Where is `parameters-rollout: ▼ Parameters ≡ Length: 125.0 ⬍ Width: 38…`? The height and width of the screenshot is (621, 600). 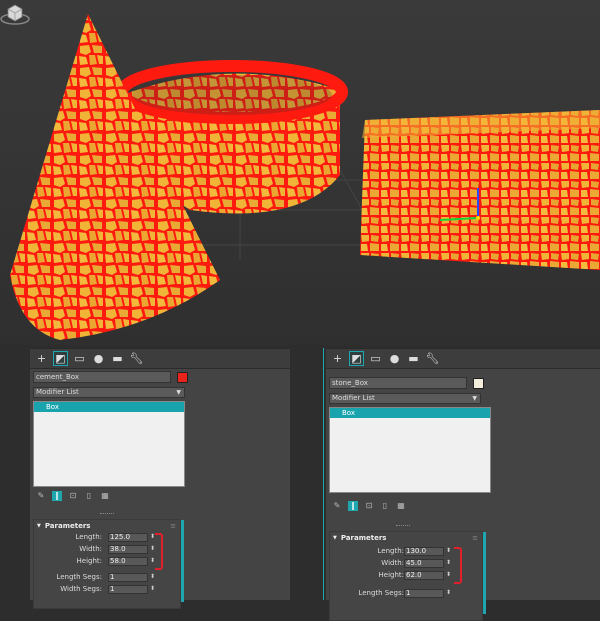 parameters-rollout: ▼ Parameters ≡ Length: 125.0 ⬍ Width: 38… is located at coordinates (108, 564).